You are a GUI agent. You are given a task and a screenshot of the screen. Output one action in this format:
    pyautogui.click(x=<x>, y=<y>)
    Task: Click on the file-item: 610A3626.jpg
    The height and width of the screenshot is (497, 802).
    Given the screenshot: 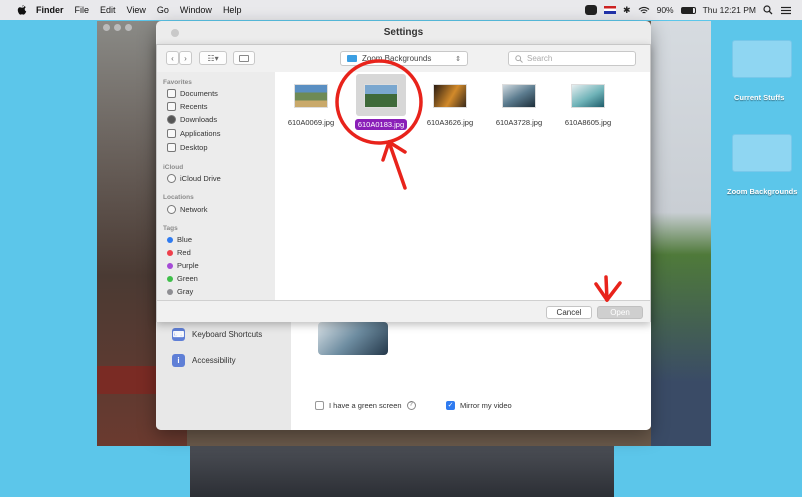 What is the action you would take?
    pyautogui.click(x=450, y=106)
    